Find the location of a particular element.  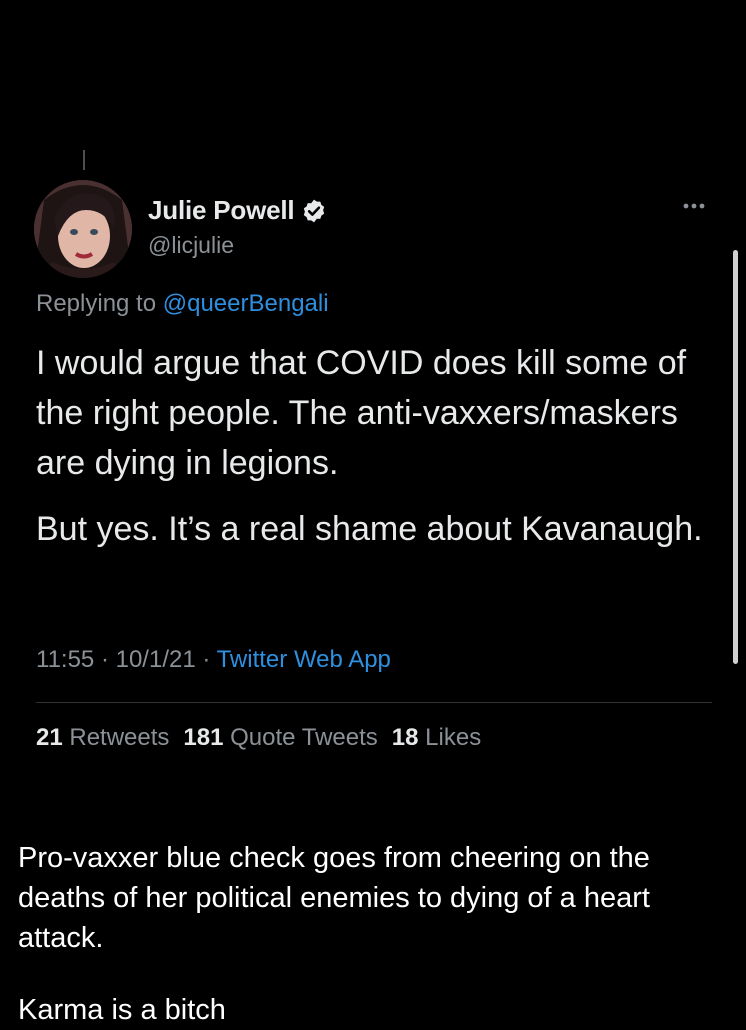

quote-tweets-count: 181 is located at coordinates (203, 737).